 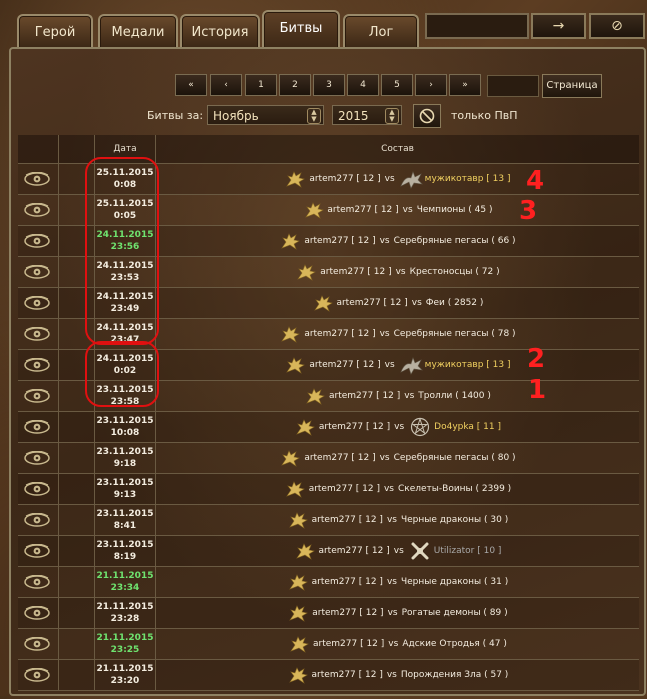 What do you see at coordinates (220, 31) in the screenshot?
I see `tab-history: История` at bounding box center [220, 31].